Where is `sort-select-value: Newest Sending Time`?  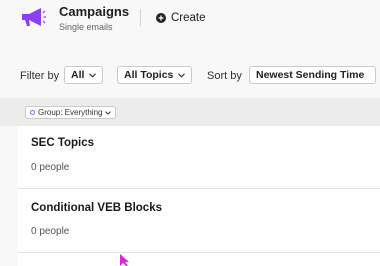
sort-select-value: Newest Sending Time is located at coordinates (310, 75).